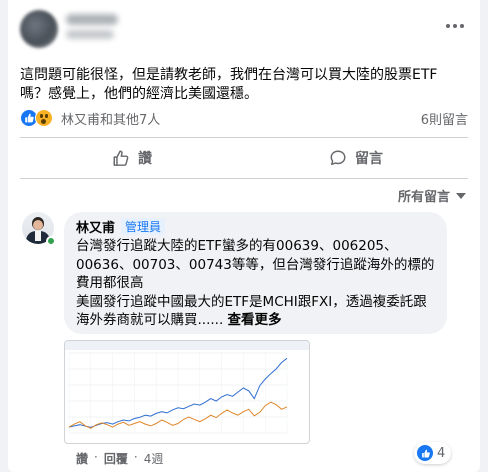 The image size is (488, 472). Describe the element at coordinates (44, 118) in the screenshot. I see `wow-reaction-icon` at that location.